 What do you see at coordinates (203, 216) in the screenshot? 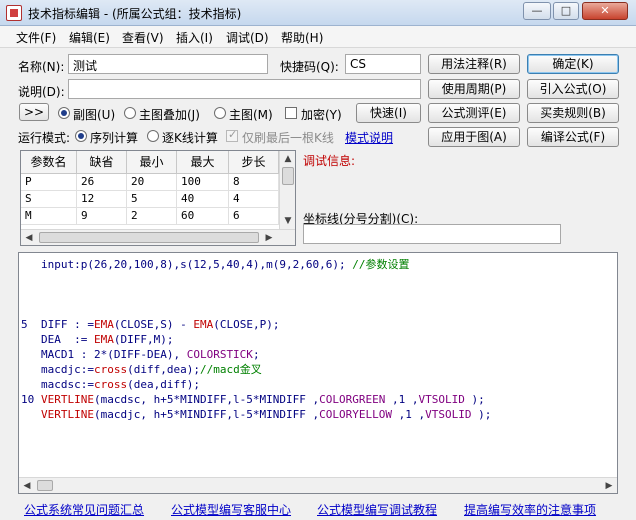
I see `table-cell: 60` at bounding box center [203, 216].